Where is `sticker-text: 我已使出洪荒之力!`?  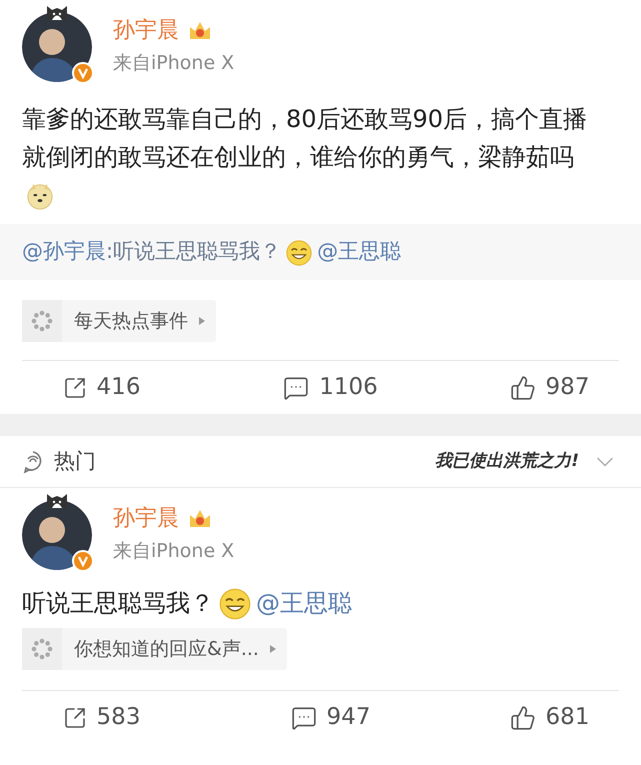
sticker-text: 我已使出洪荒之力! is located at coordinates (507, 461).